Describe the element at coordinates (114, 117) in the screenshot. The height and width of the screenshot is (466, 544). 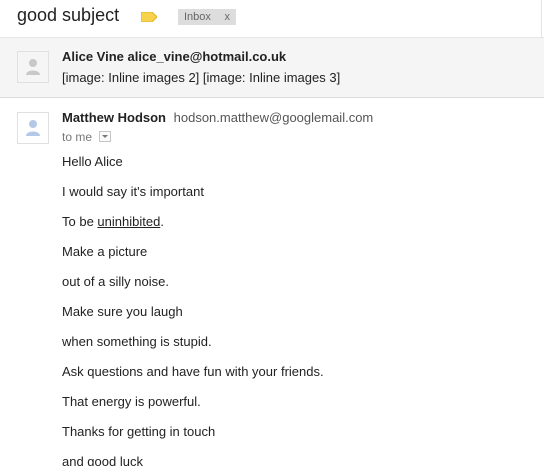
I see `sender-name: Matthew Hodson` at that location.